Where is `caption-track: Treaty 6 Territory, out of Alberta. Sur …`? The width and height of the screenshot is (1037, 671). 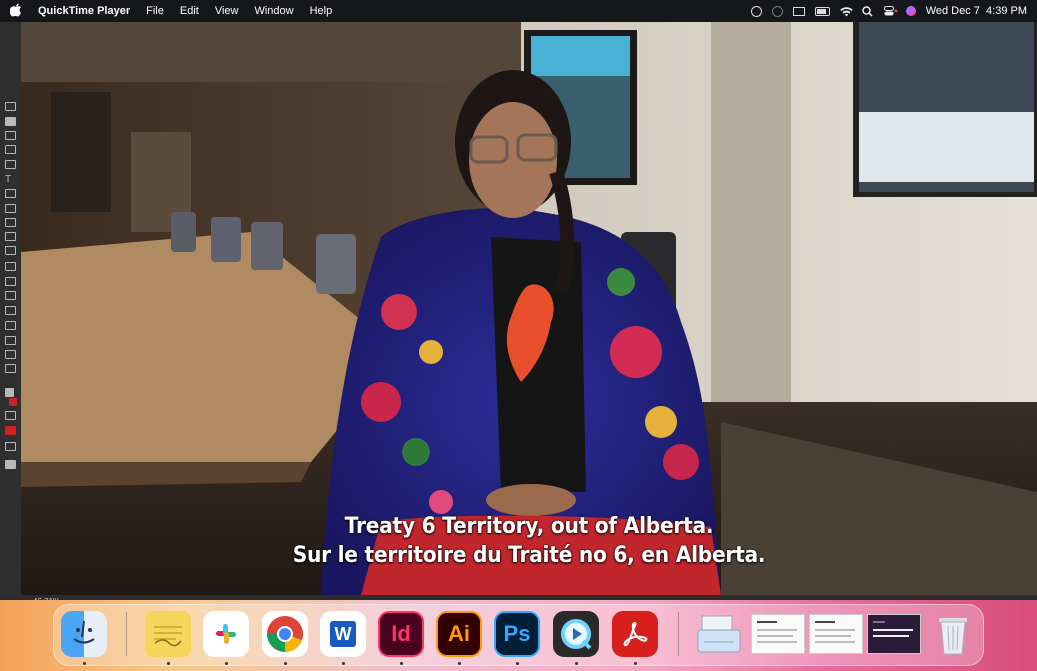 caption-track: Treaty 6 Territory, out of Alberta. Sur … is located at coordinates (529, 541).